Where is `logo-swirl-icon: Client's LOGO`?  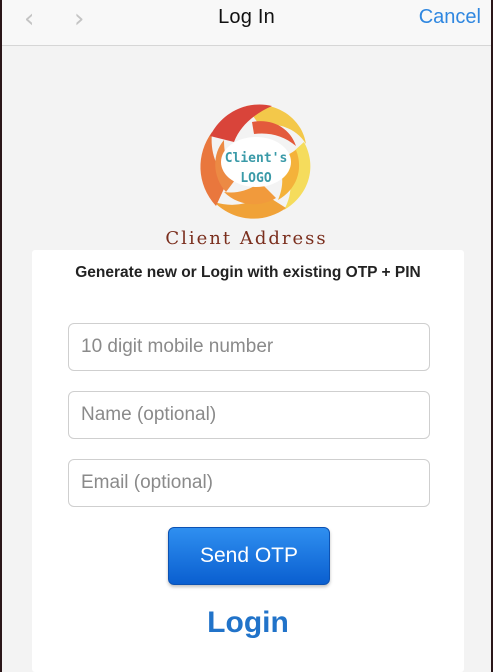 logo-swirl-icon: Client's LOGO is located at coordinates (255, 161).